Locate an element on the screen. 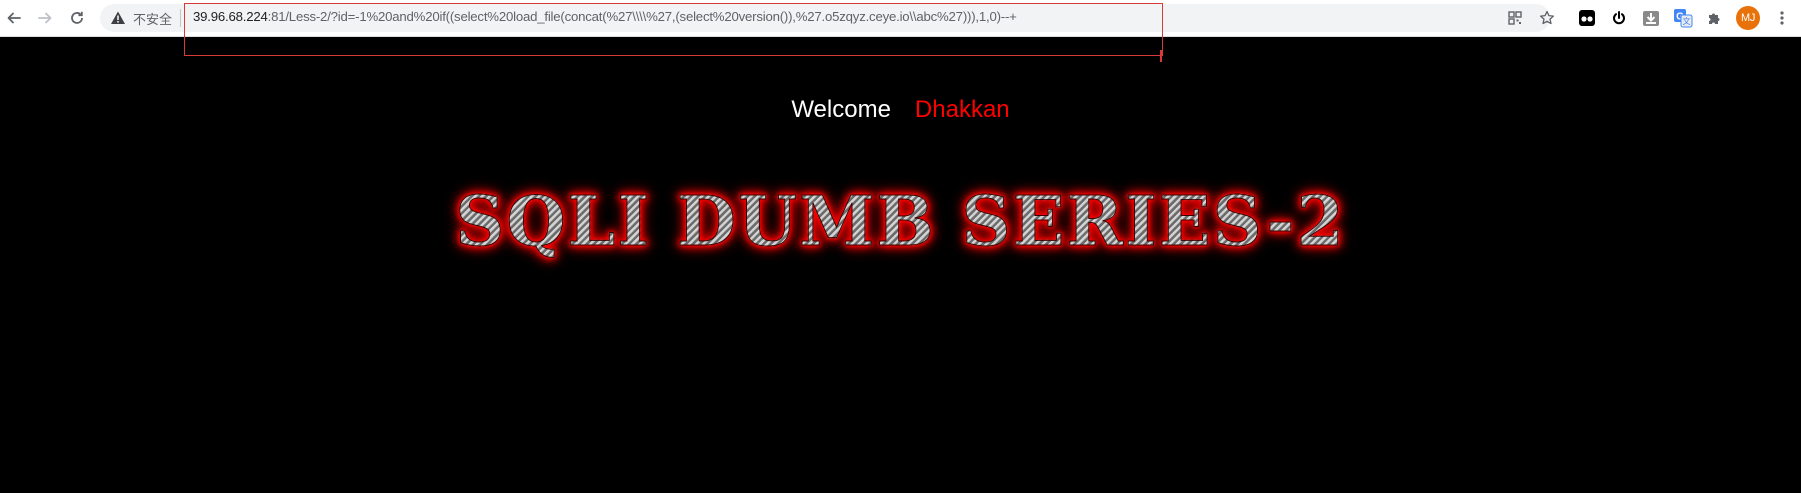 Image resolution: width=1801 pixels, height=493 pixels. user-name: Dhakkan is located at coordinates (962, 109).